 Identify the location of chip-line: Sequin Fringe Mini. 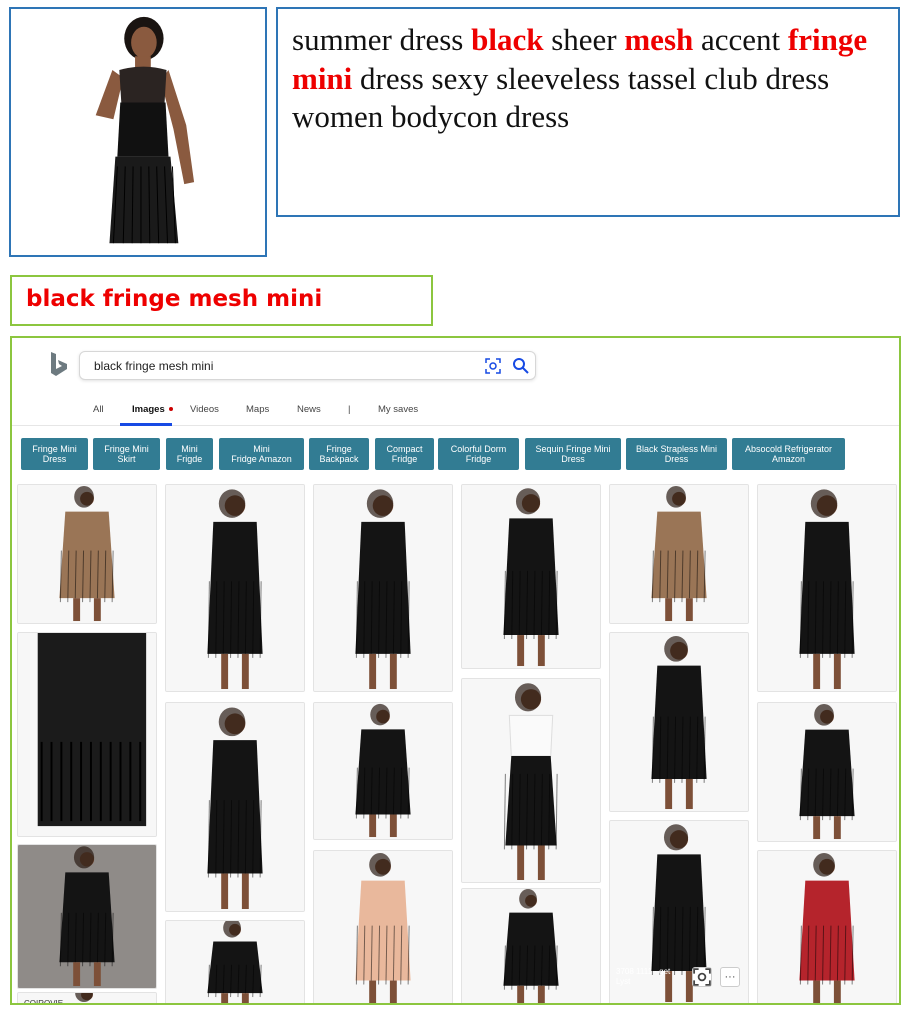
(573, 449).